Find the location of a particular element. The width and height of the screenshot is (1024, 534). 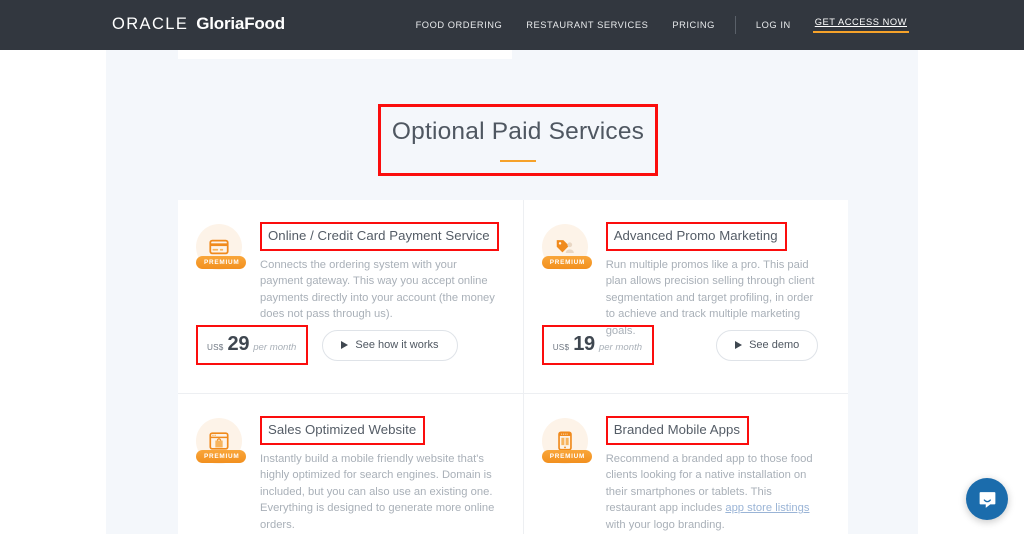

card-title-annotation: Sales Optimized Website is located at coordinates (343, 430).